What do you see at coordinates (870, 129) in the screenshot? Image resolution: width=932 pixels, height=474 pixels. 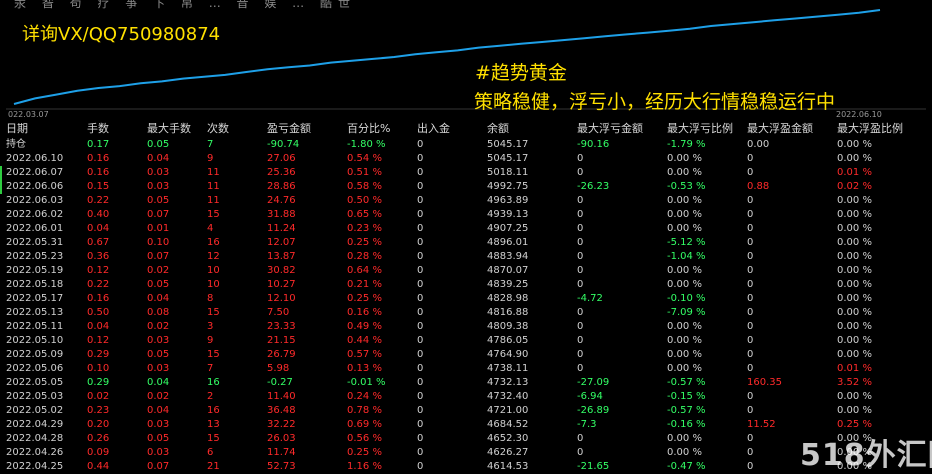 I see `column-header: 最大浮盈比例` at bounding box center [870, 129].